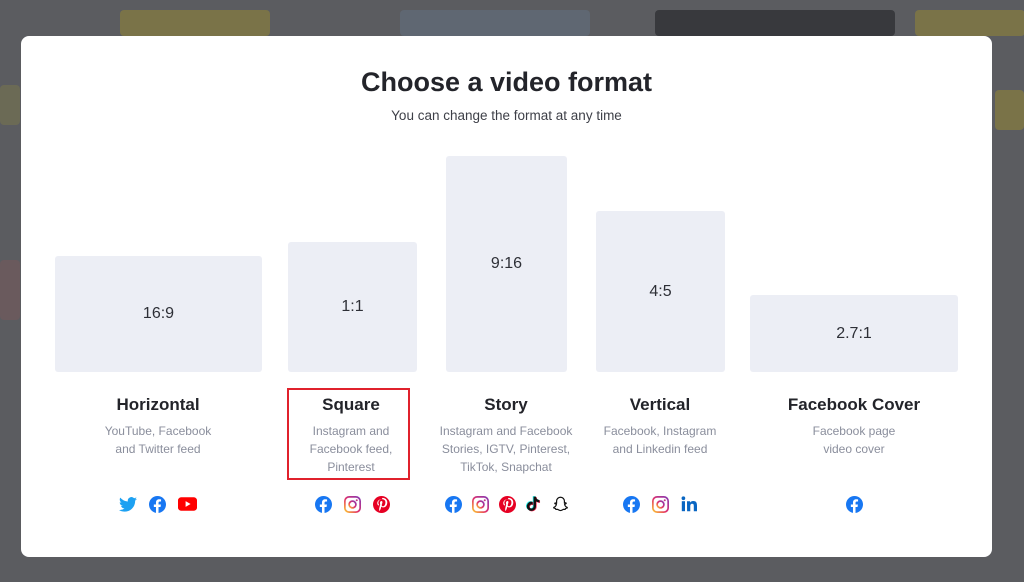  What do you see at coordinates (187, 504) in the screenshot?
I see `youtube-icon` at bounding box center [187, 504].